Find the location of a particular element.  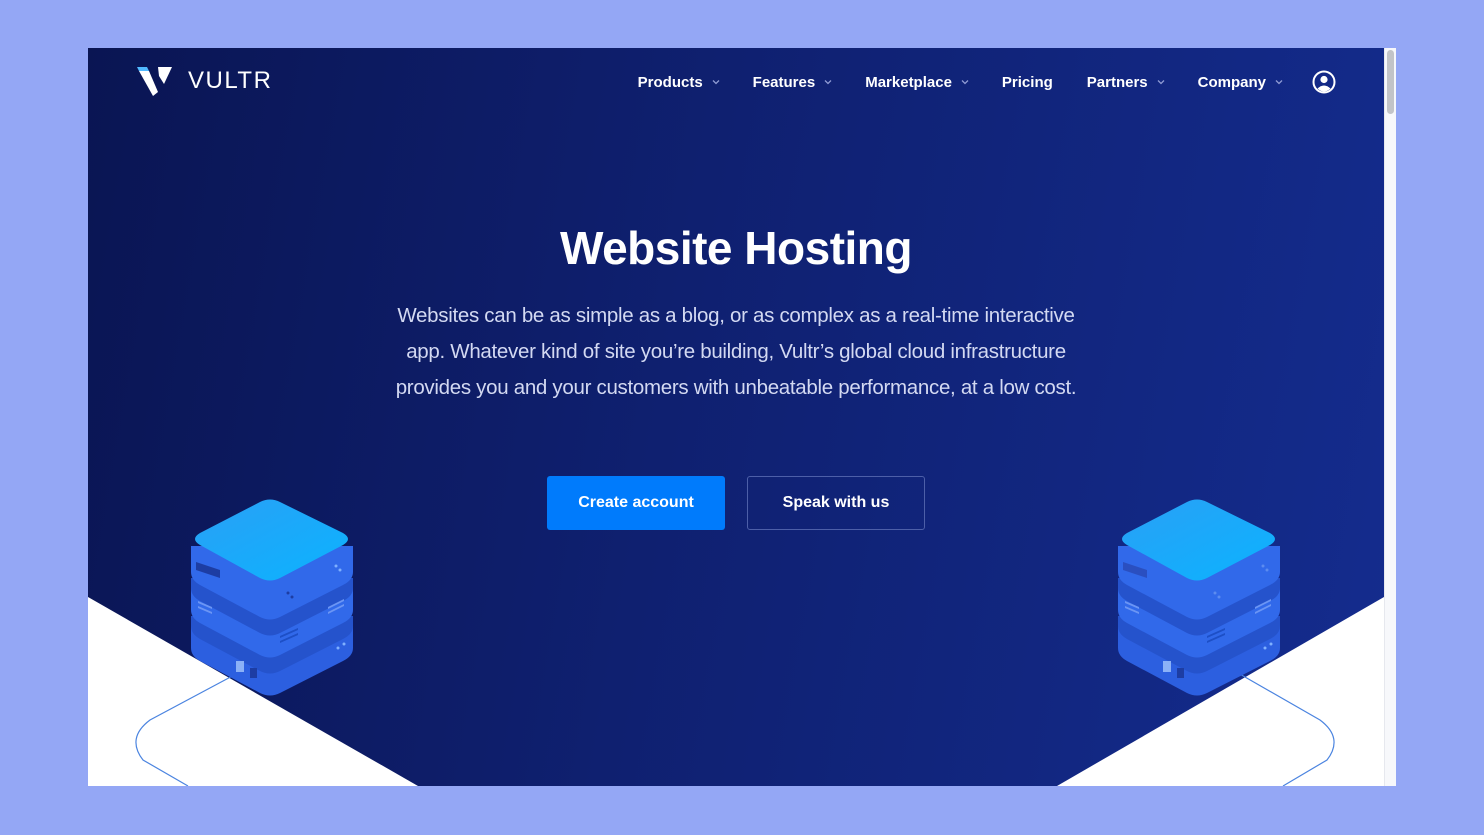

nav-company: Company is located at coordinates (1241, 82).